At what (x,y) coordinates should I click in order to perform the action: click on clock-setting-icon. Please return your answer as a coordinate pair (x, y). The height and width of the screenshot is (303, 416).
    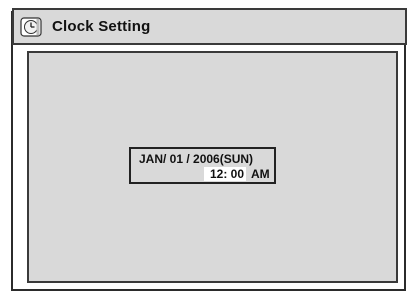
    Looking at the image, I should click on (31, 27).